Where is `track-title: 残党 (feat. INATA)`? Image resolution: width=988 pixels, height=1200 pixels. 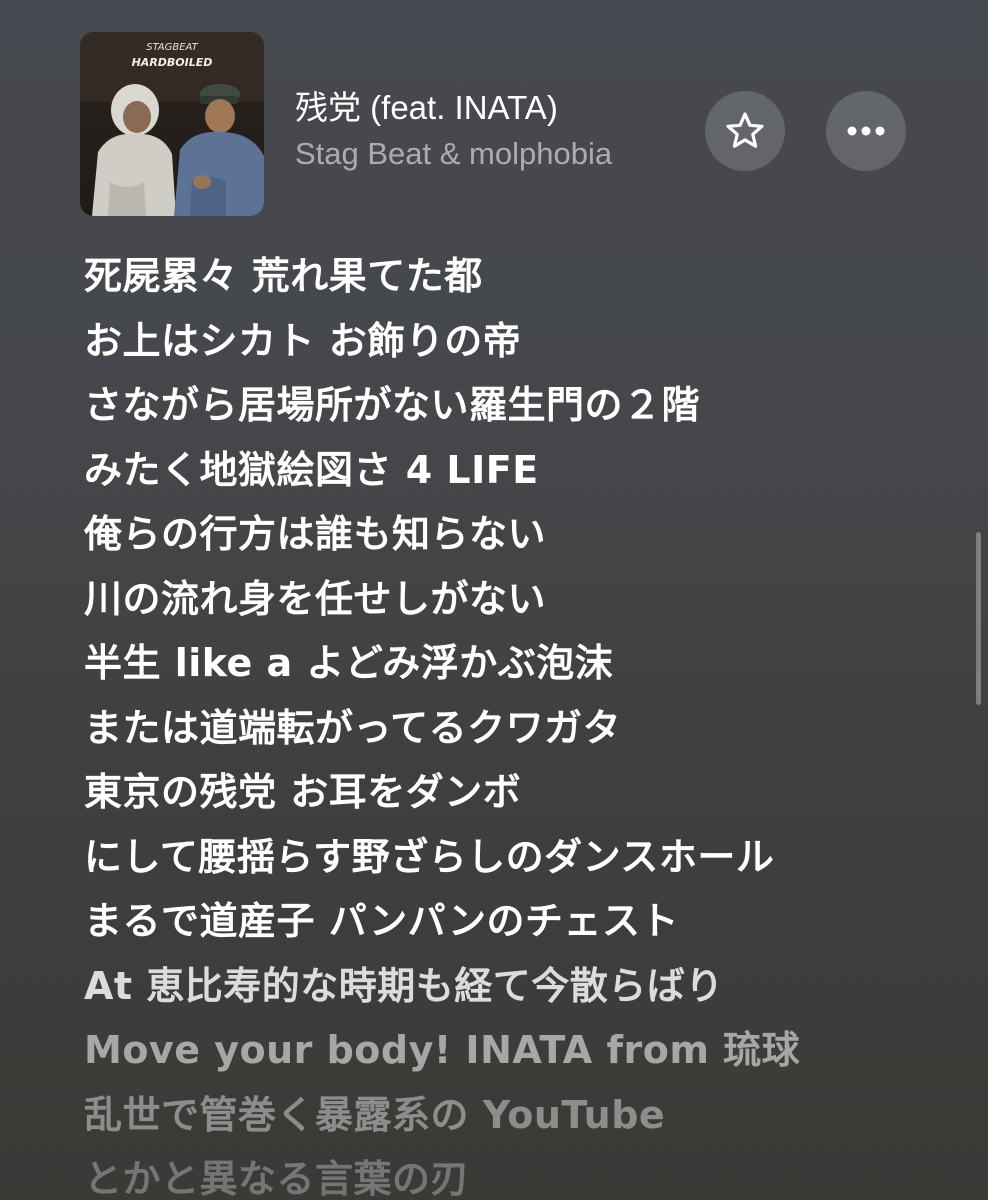 track-title: 残党 (feat. INATA) is located at coordinates (426, 107).